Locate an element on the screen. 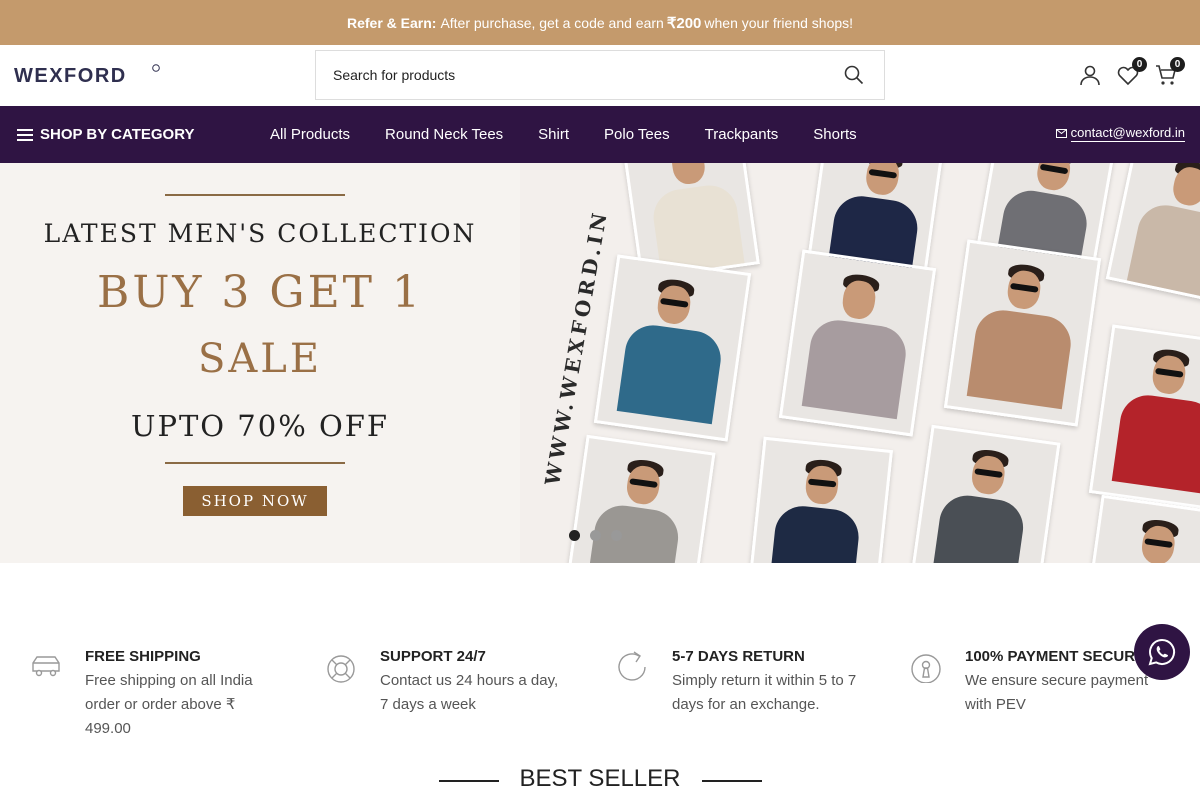 This screenshot has width=1200, height=800. feature-description: Contact us 24 hours a day, 7 days a week is located at coordinates (469, 692).